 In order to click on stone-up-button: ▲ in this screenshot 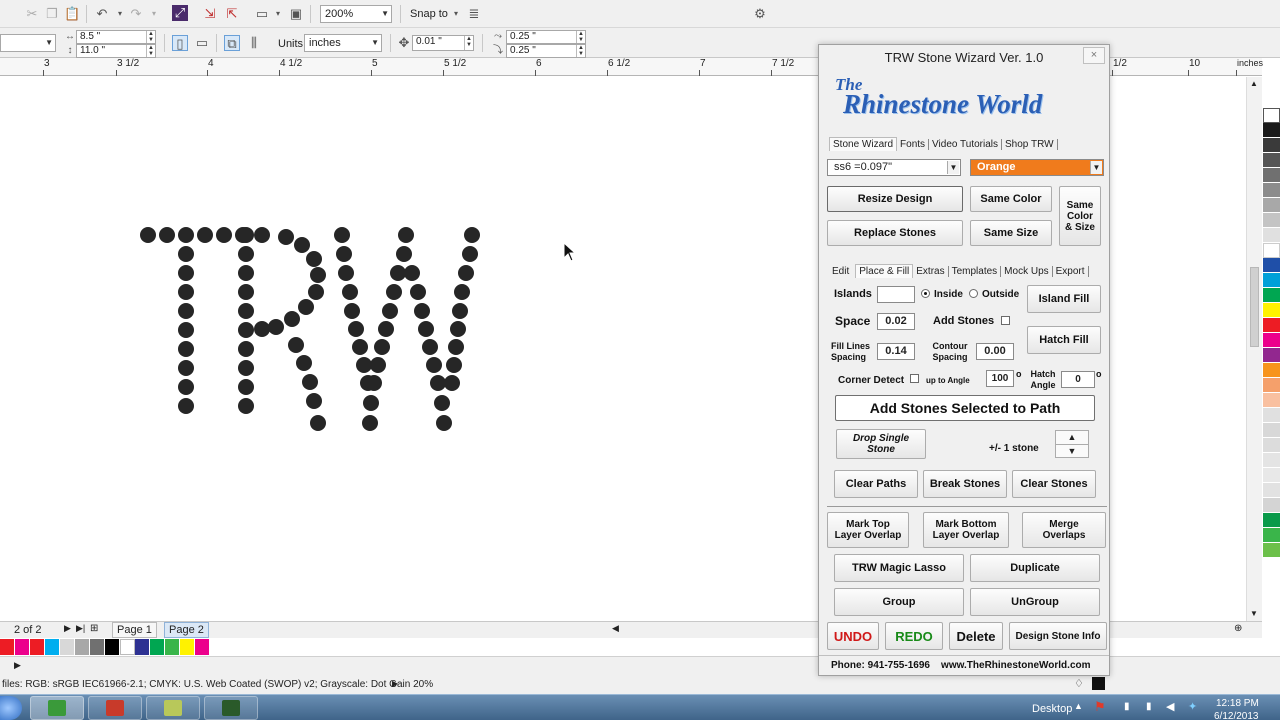, I will do `click(1072, 437)`.